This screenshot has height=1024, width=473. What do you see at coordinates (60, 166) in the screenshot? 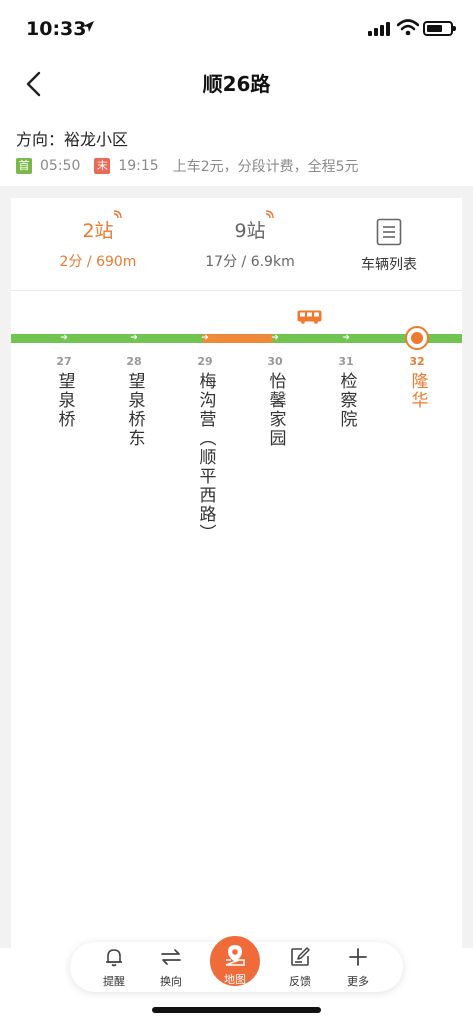
I see `first-bus-time: 05:50` at bounding box center [60, 166].